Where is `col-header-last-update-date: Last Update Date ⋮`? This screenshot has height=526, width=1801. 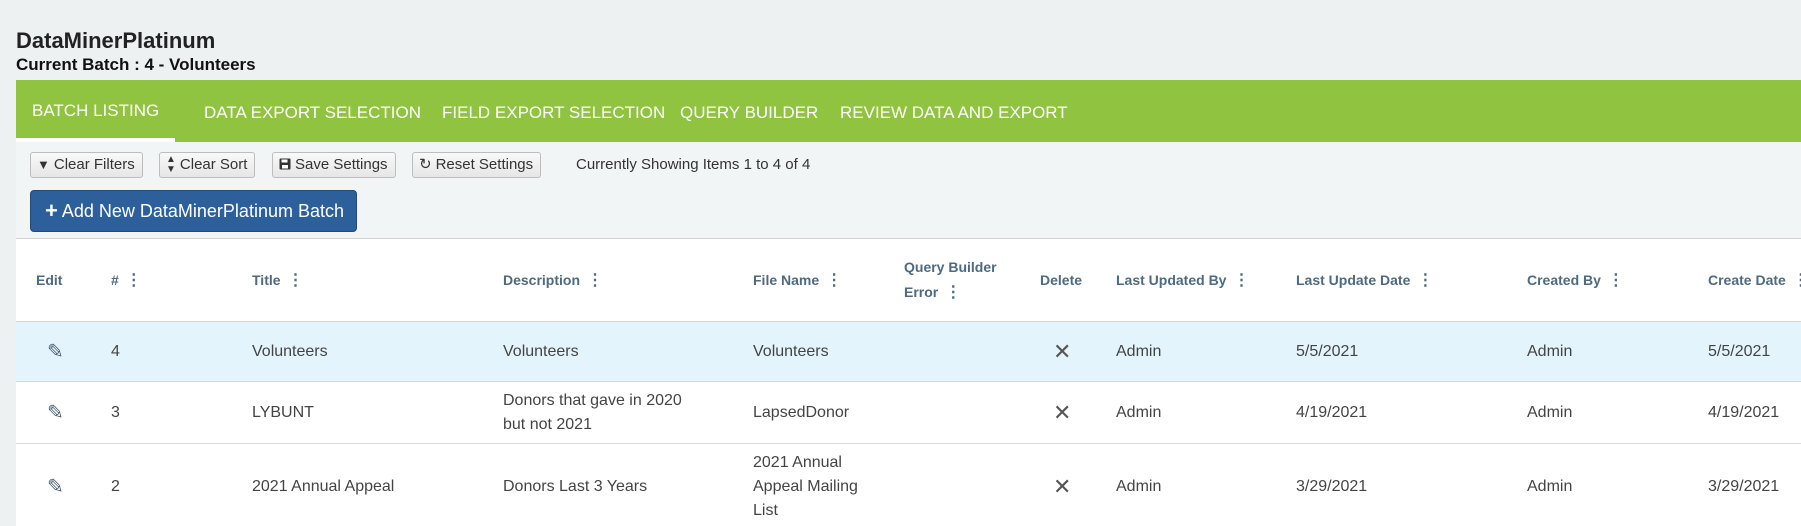
col-header-last-update-date: Last Update Date ⋮ is located at coordinates (1364, 280).